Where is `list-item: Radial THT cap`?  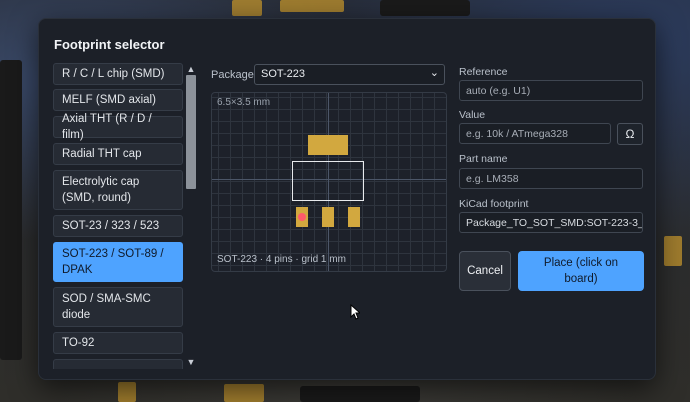
list-item: Radial THT cap is located at coordinates (118, 154).